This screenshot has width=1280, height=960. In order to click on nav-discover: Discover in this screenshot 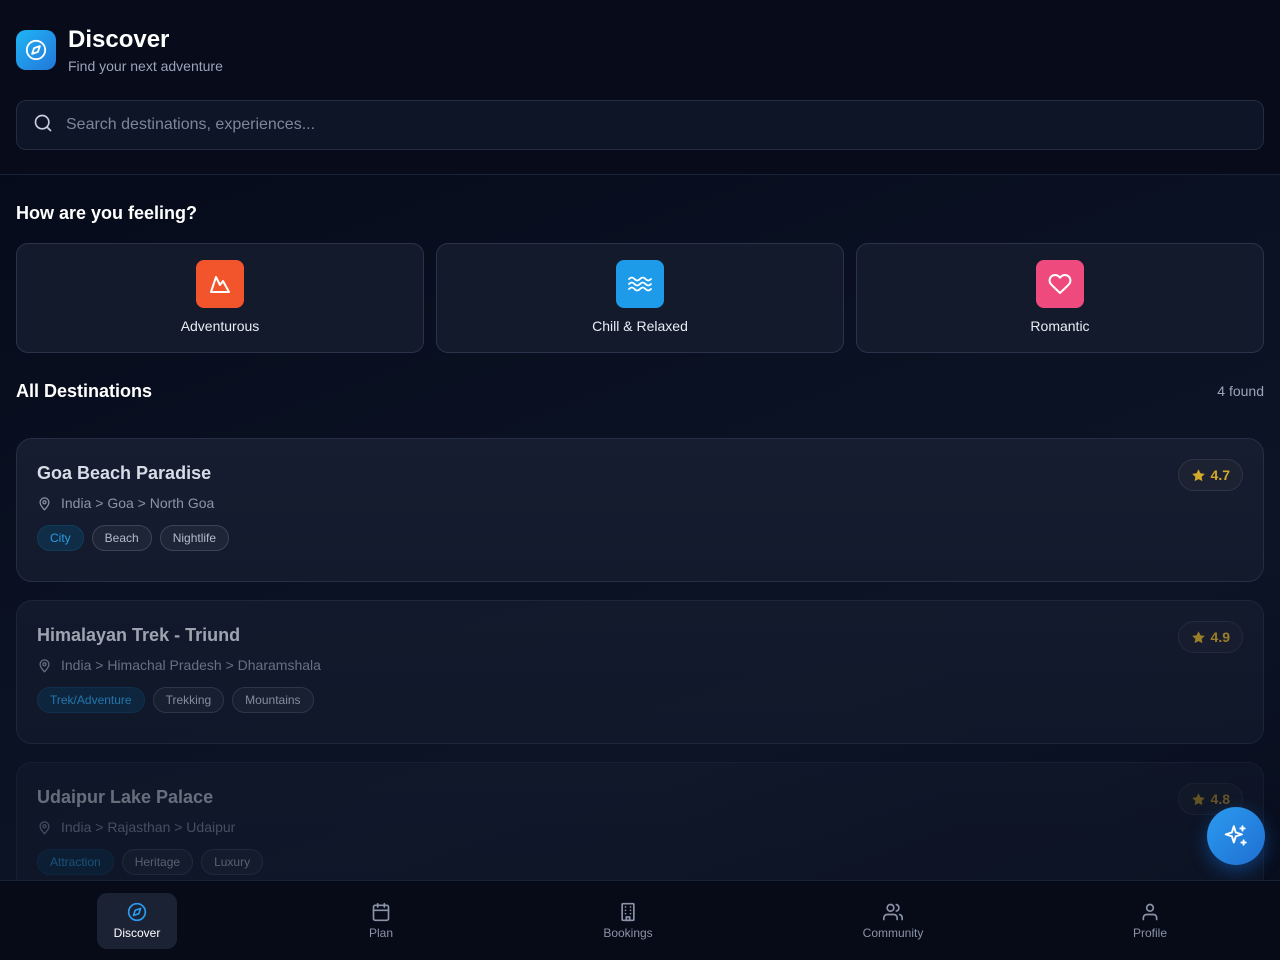, I will do `click(137, 921)`.